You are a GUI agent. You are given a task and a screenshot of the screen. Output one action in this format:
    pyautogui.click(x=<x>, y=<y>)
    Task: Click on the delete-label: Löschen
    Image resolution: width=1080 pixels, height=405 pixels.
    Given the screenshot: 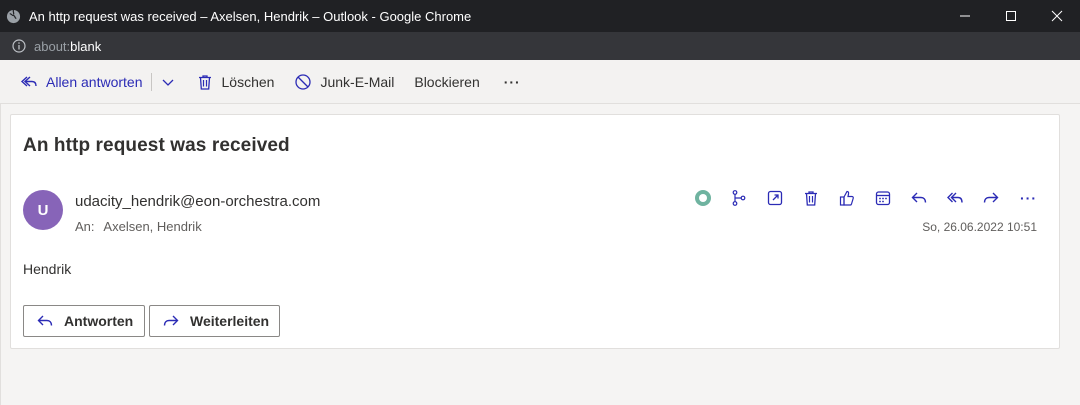 What is the action you would take?
    pyautogui.click(x=248, y=81)
    